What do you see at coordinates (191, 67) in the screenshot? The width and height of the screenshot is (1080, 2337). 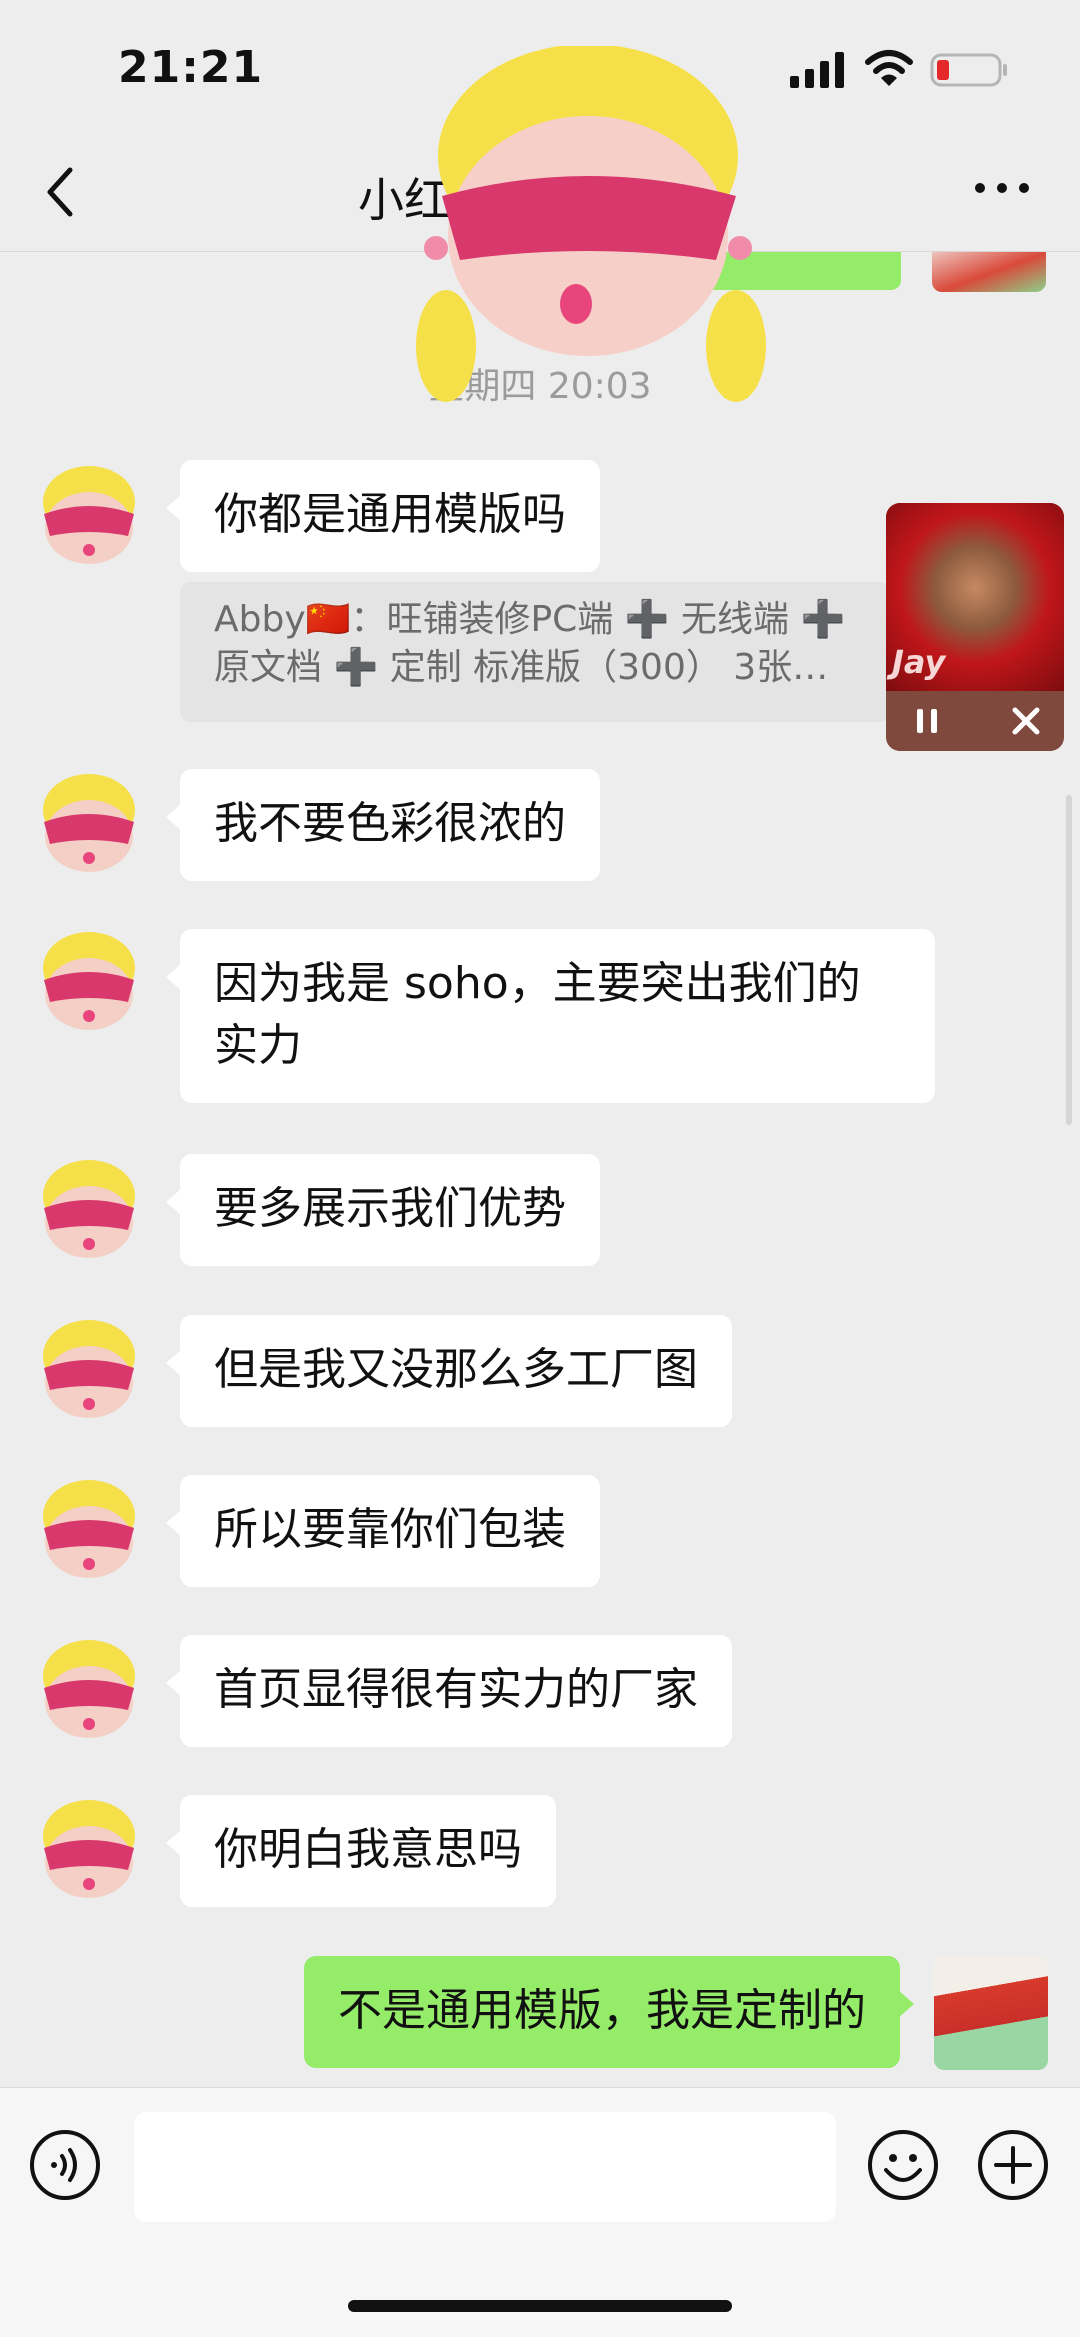 I see `status-time: 21:21` at bounding box center [191, 67].